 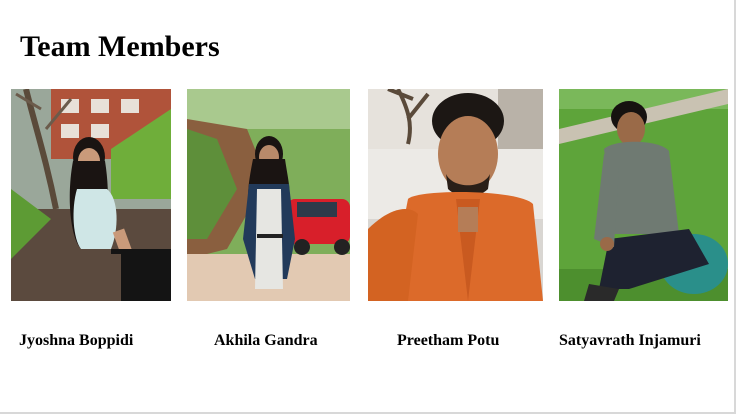 I want to click on member-name-3: Preetham Potu, so click(x=448, y=340).